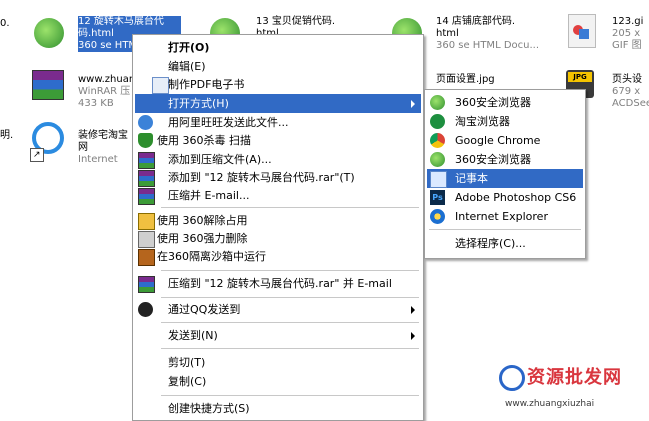  What do you see at coordinates (550, 404) in the screenshot?
I see `watermark-url: www.zhuangxiuzhai` at bounding box center [550, 404].